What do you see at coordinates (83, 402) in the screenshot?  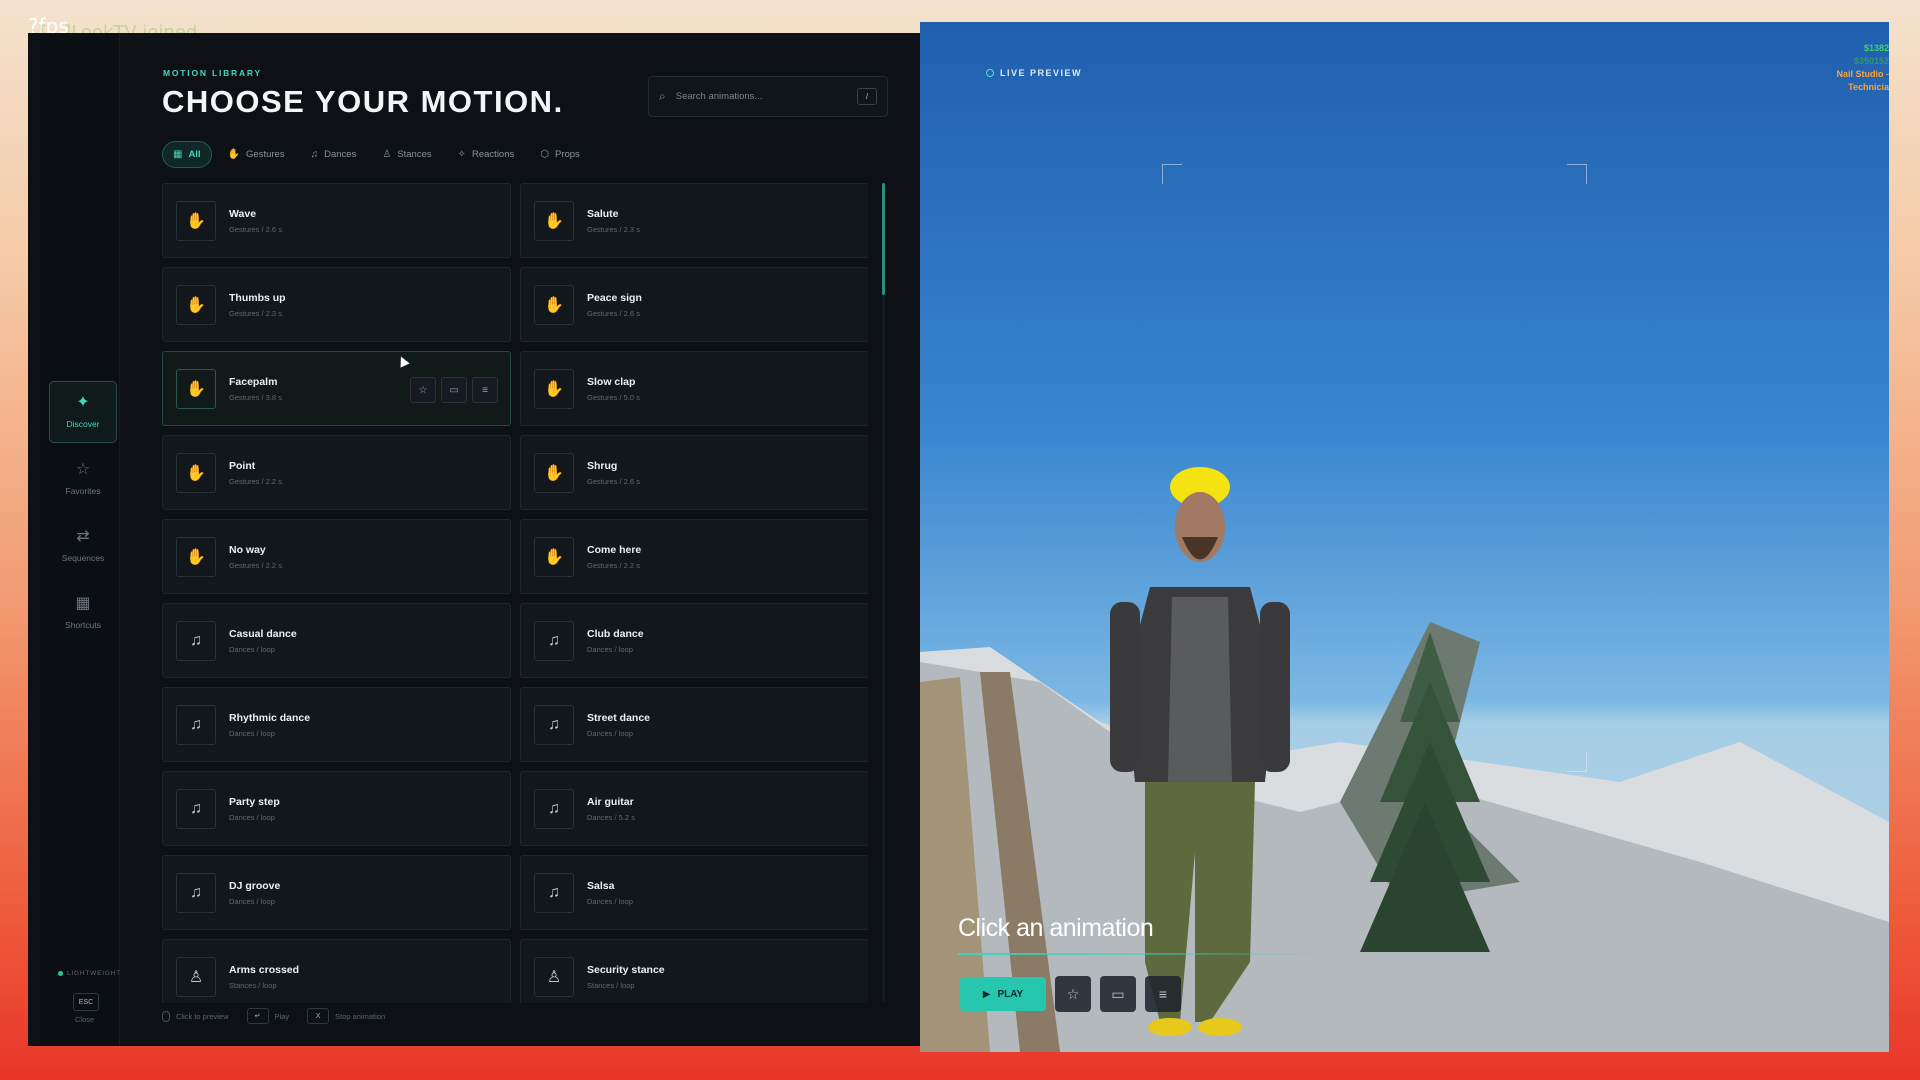 I see `sparkle-icon: ✦` at bounding box center [83, 402].